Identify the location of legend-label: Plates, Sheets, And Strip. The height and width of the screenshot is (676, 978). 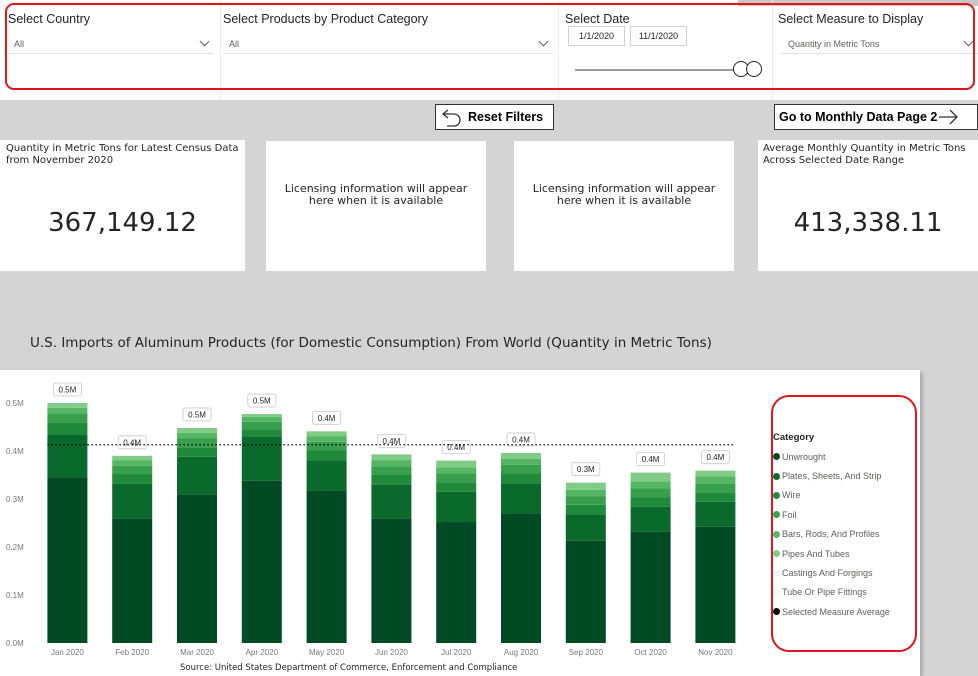
(832, 476).